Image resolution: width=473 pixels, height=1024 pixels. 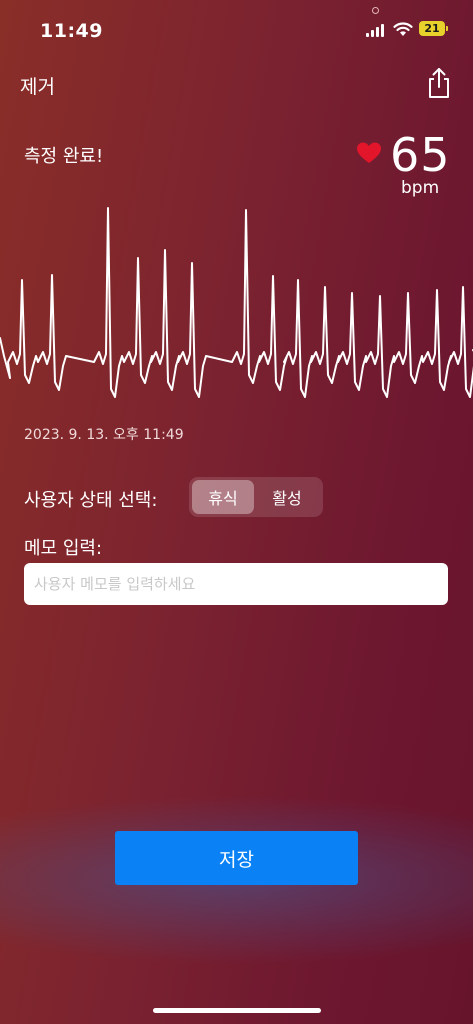 What do you see at coordinates (369, 152) in the screenshot?
I see `heart-icon` at bounding box center [369, 152].